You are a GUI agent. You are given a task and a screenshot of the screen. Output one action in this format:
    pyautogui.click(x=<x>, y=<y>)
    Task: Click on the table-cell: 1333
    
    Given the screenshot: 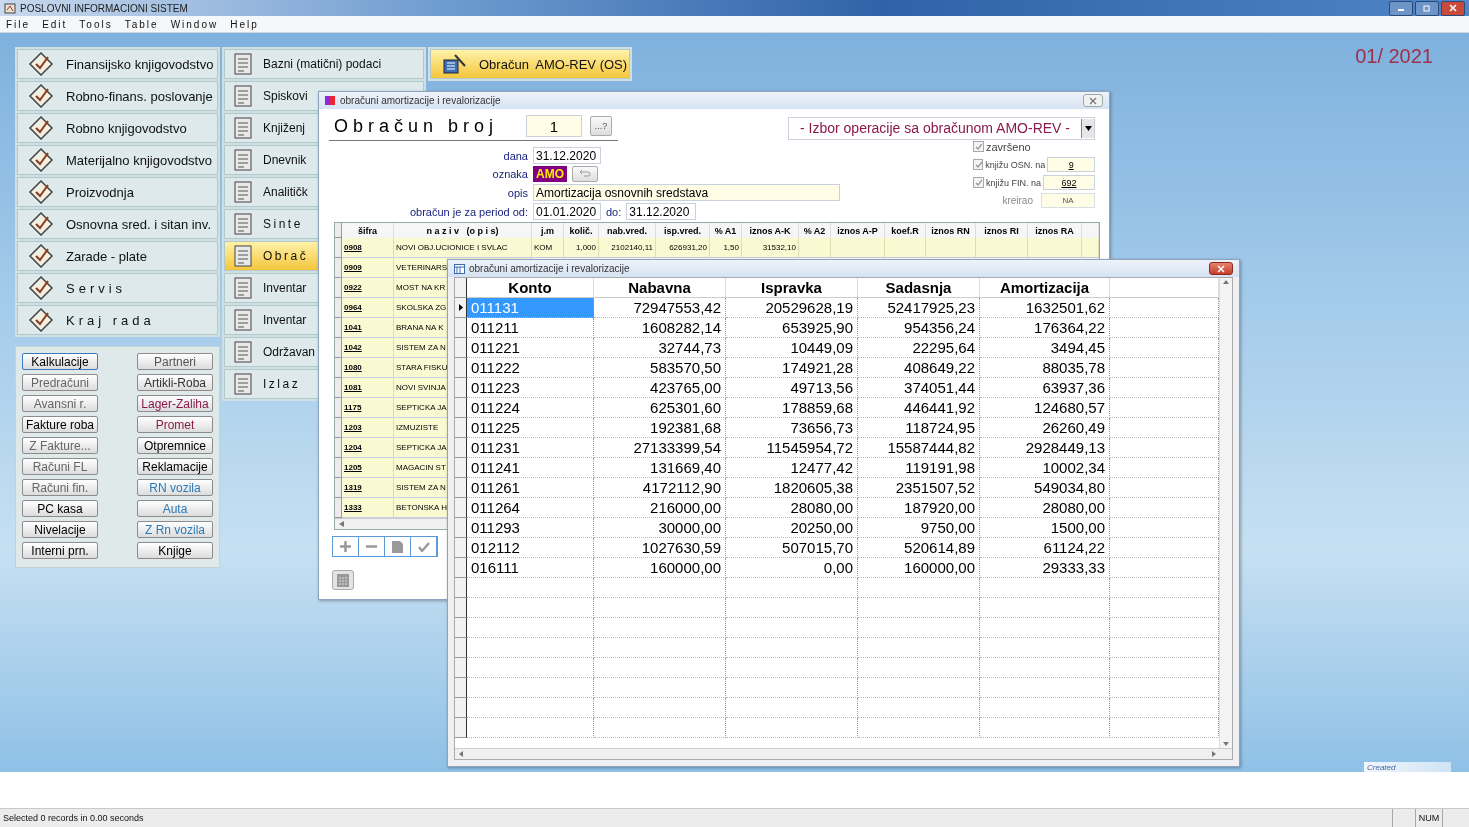 What is the action you would take?
    pyautogui.click(x=368, y=508)
    